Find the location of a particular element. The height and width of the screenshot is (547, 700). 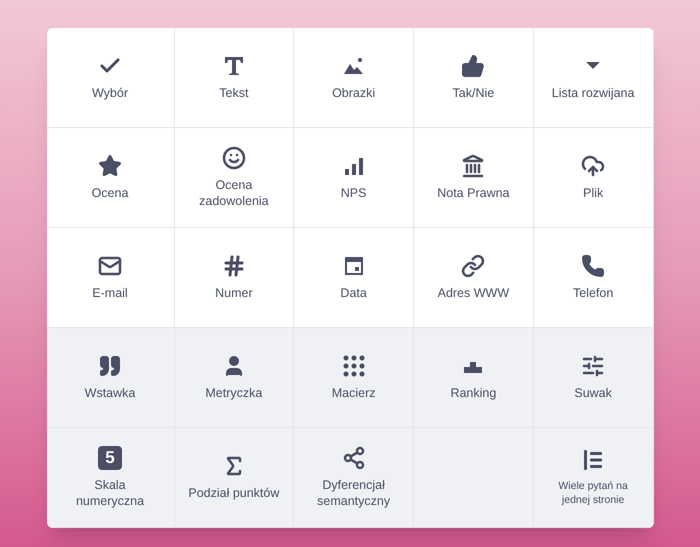

tile-label: Nota Prawna is located at coordinates (473, 194).